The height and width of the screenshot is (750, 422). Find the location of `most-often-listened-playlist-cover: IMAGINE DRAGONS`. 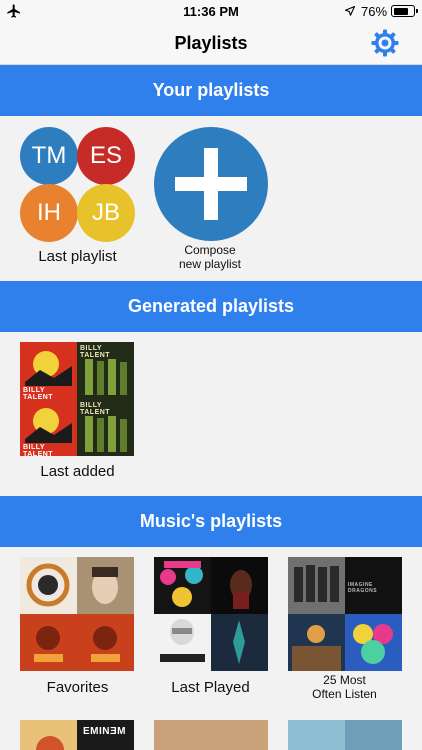

most-often-listened-playlist-cover: IMAGINE DRAGONS is located at coordinates (345, 614).